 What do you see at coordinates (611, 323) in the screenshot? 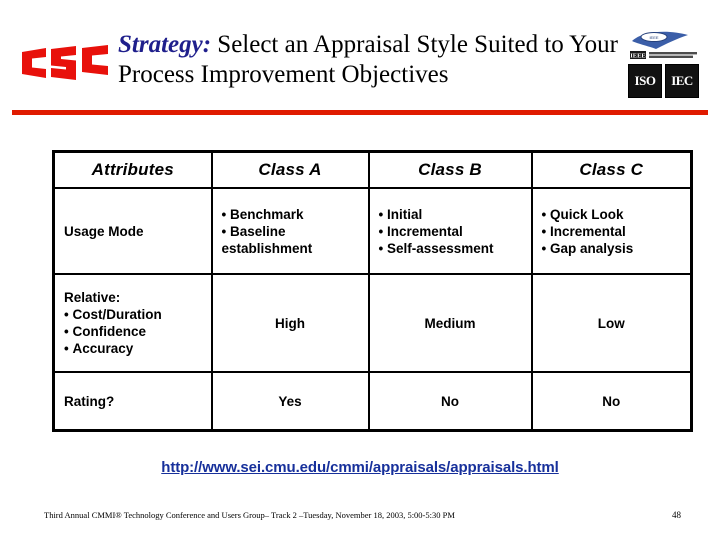
I see `cell-relative-class-c: Low` at bounding box center [611, 323].